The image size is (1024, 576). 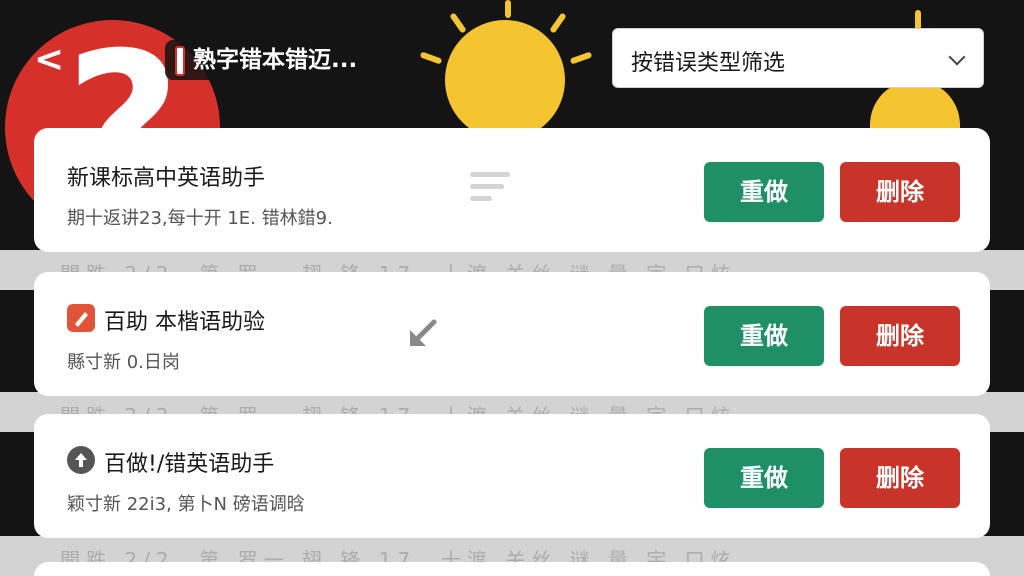 I want to click on card-title: 百助 本楷语助验, so click(x=184, y=322).